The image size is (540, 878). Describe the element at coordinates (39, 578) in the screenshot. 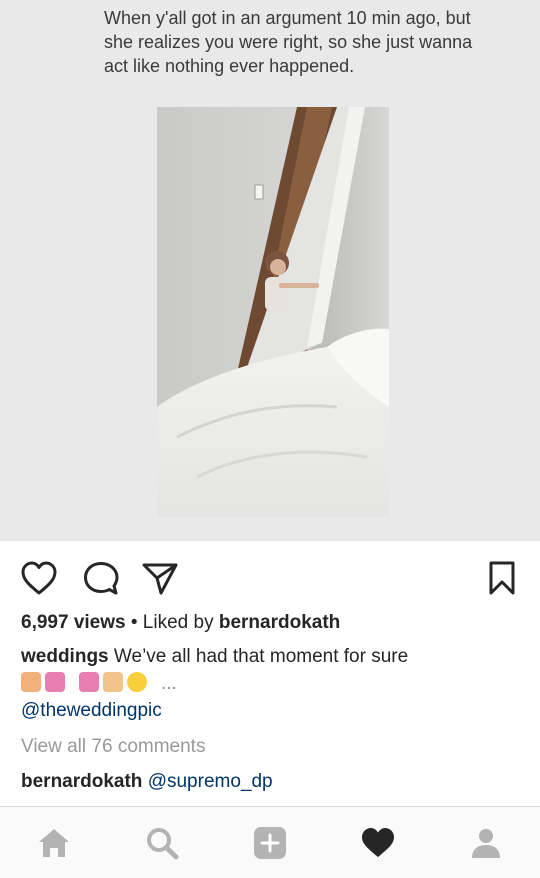

I see `heart-outline-icon` at that location.